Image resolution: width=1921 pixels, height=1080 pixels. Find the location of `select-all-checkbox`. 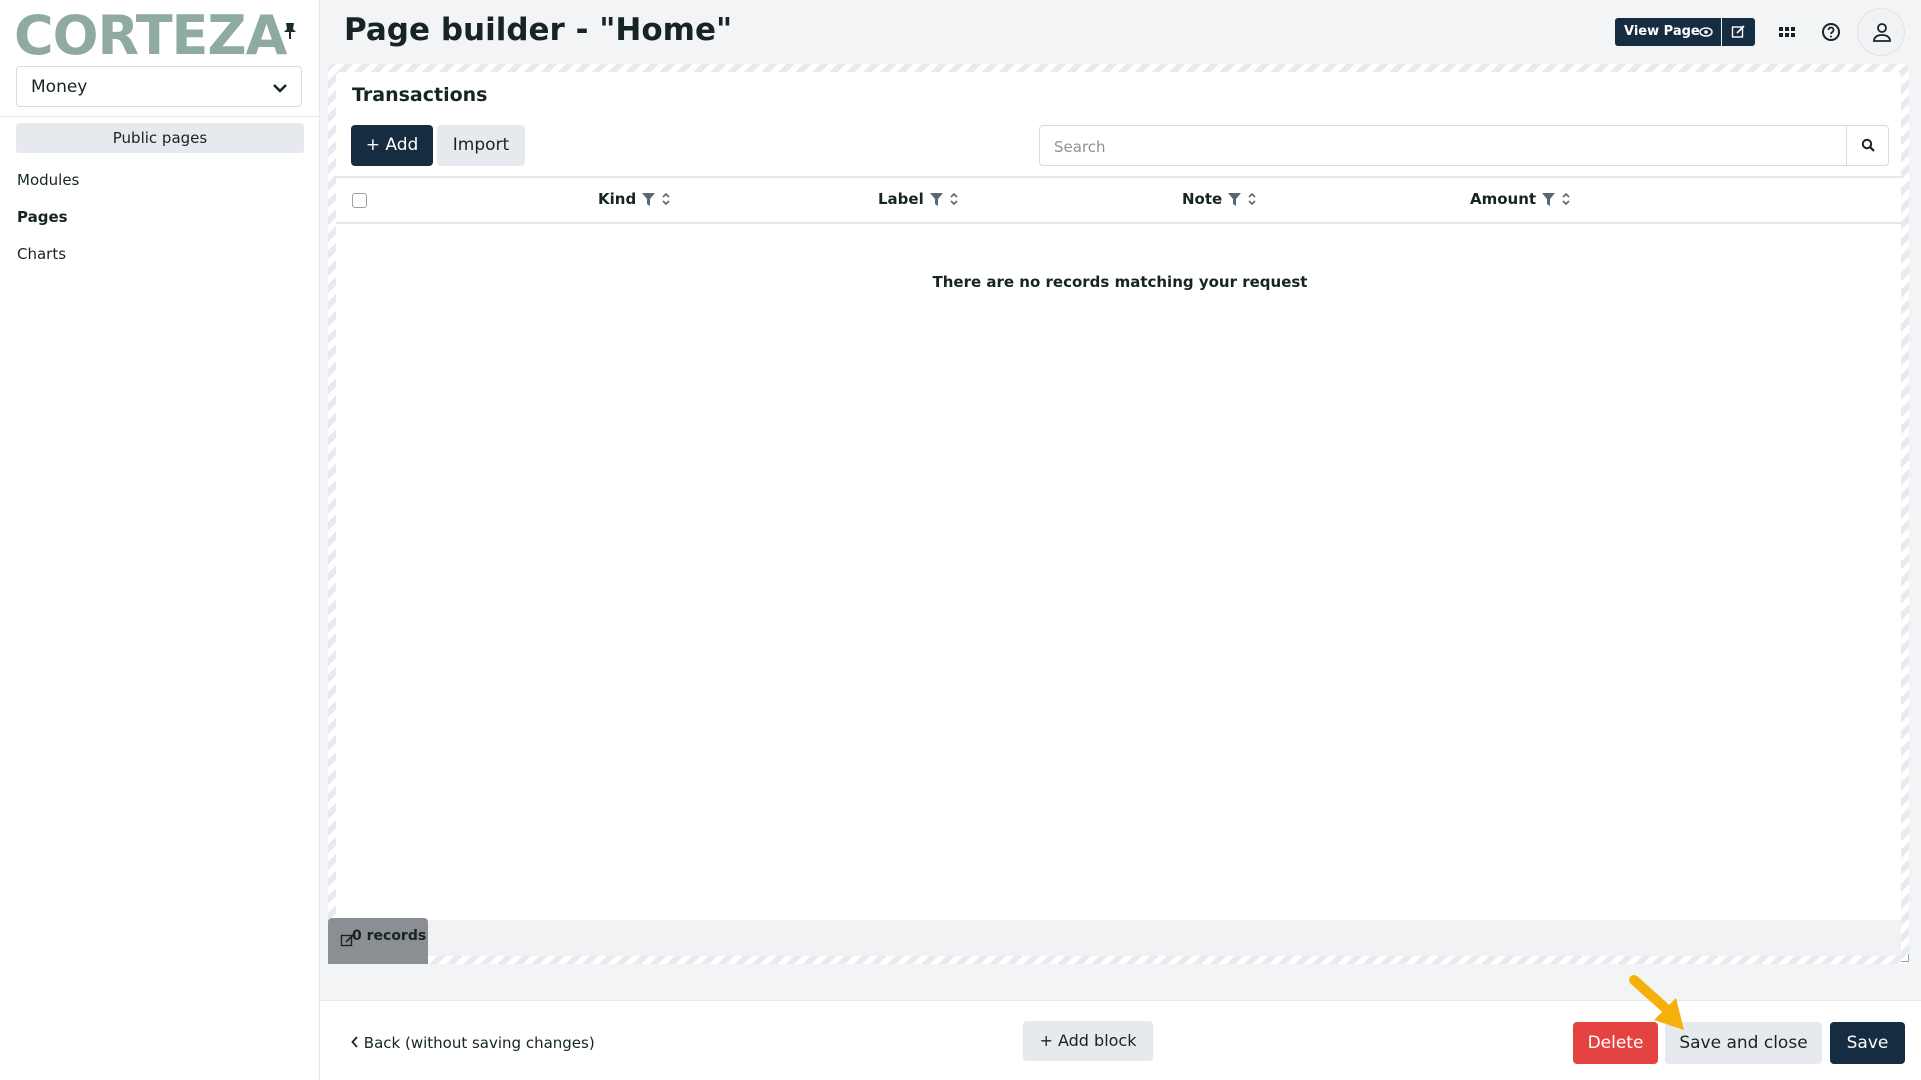

select-all-checkbox is located at coordinates (359, 200).